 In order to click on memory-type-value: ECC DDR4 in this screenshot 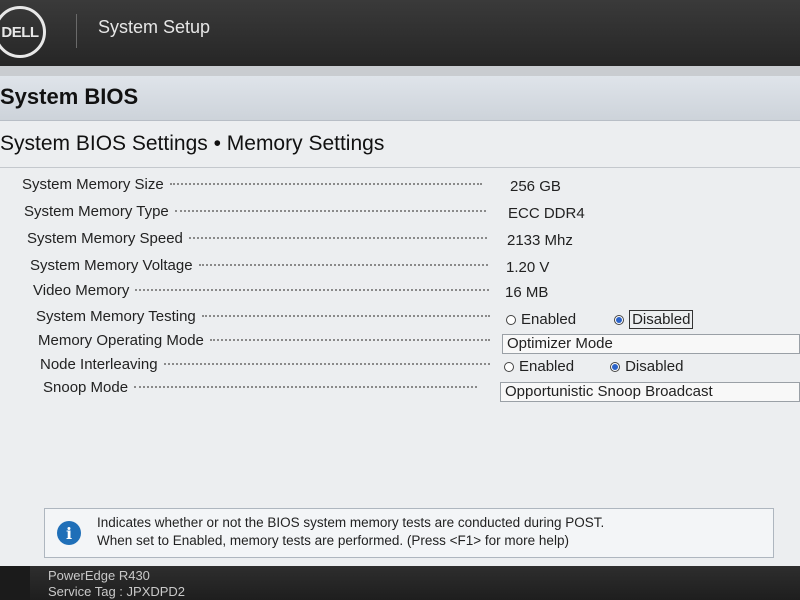, I will do `click(546, 213)`.